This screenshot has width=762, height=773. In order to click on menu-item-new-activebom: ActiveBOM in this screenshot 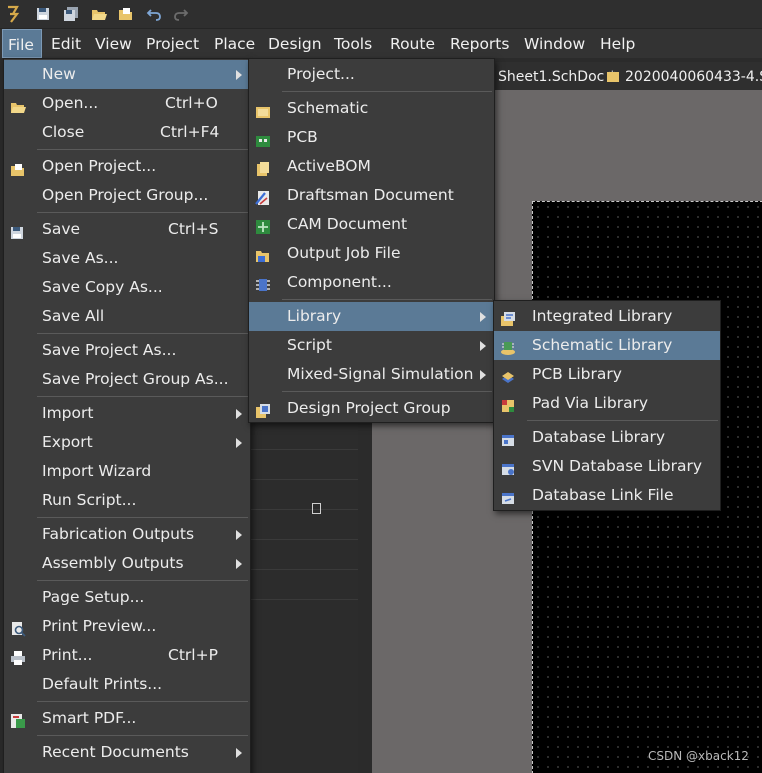, I will do `click(371, 166)`.